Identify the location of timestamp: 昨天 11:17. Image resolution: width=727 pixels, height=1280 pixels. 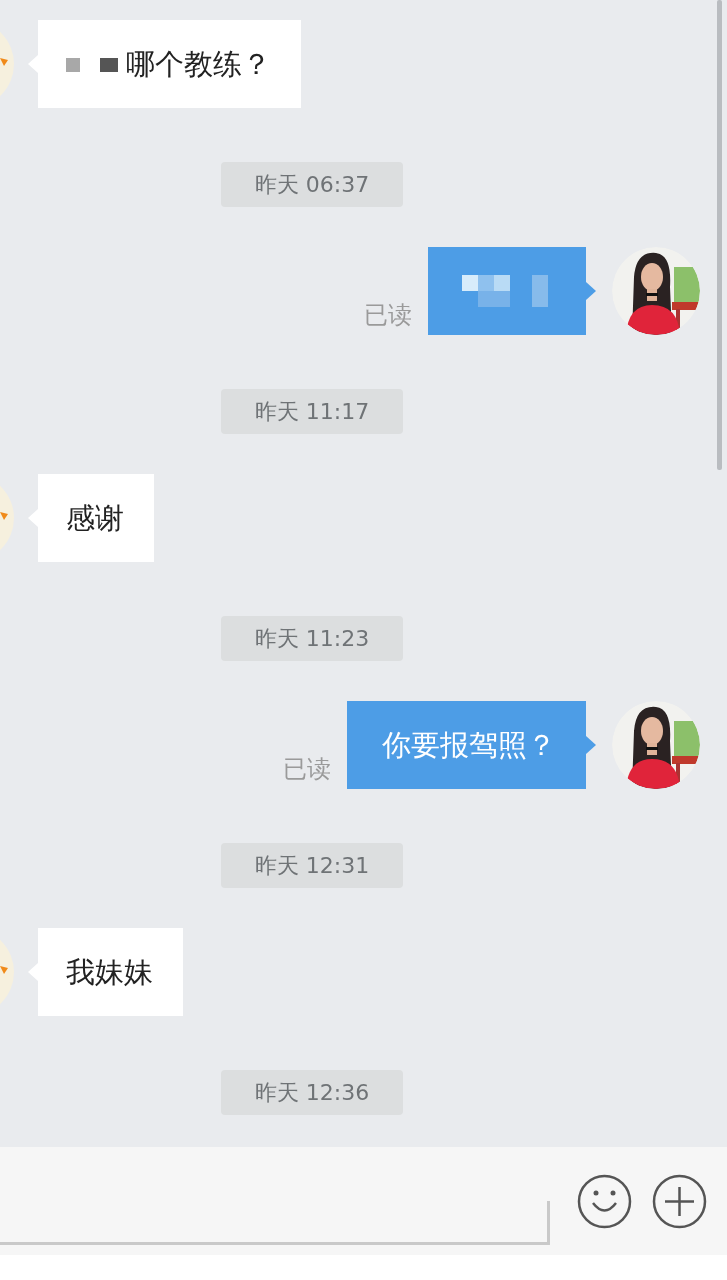
(312, 411).